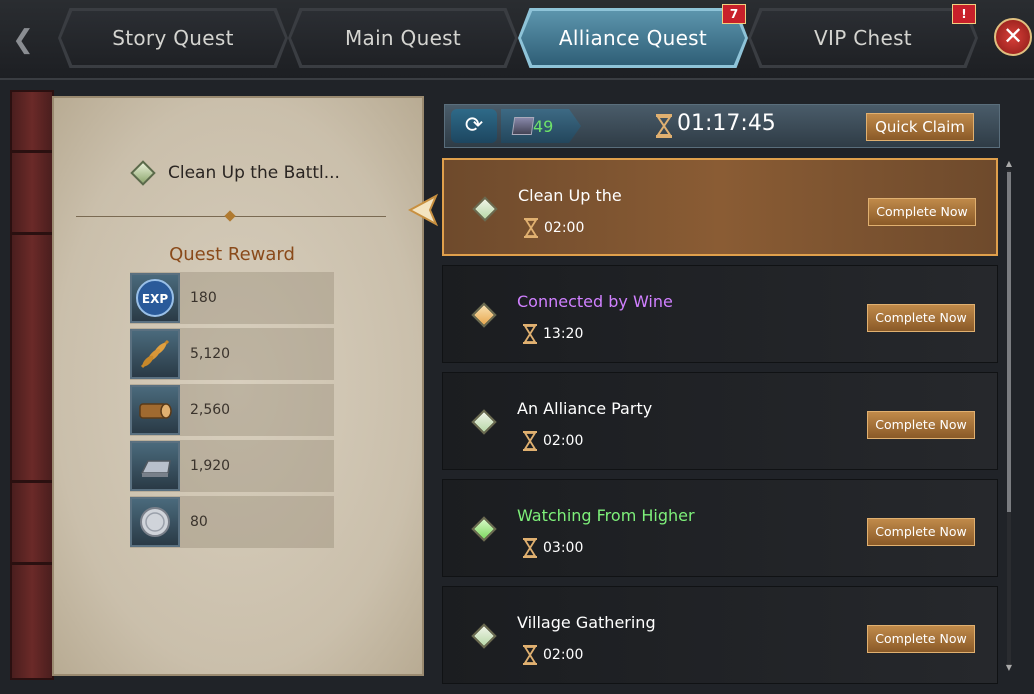  What do you see at coordinates (210, 466) in the screenshot?
I see `reward-value: 1,920` at bounding box center [210, 466].